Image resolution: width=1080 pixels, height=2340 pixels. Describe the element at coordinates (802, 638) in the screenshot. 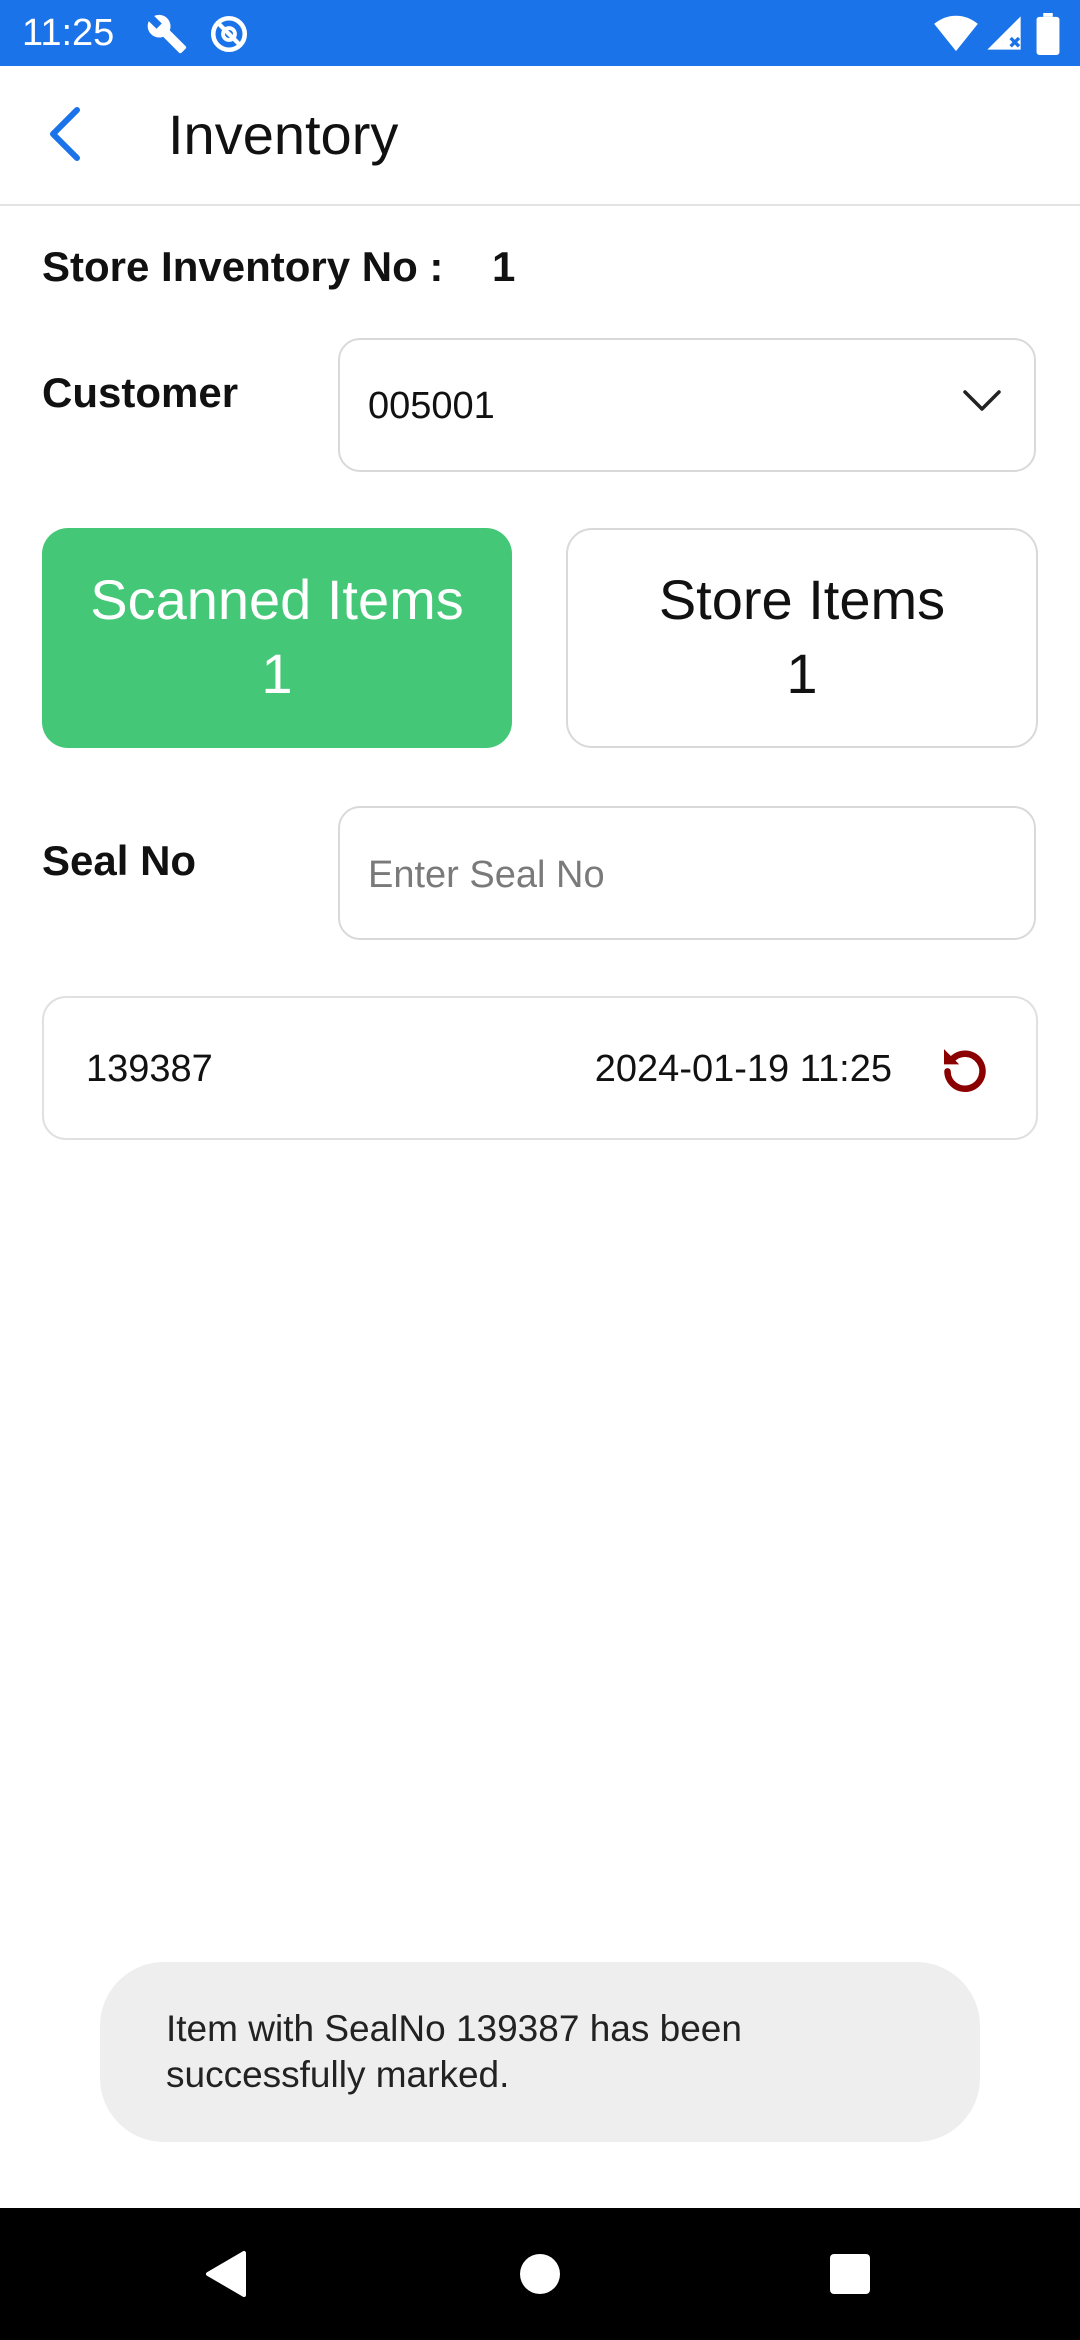

I see `store-items-card: Store Items 1` at that location.